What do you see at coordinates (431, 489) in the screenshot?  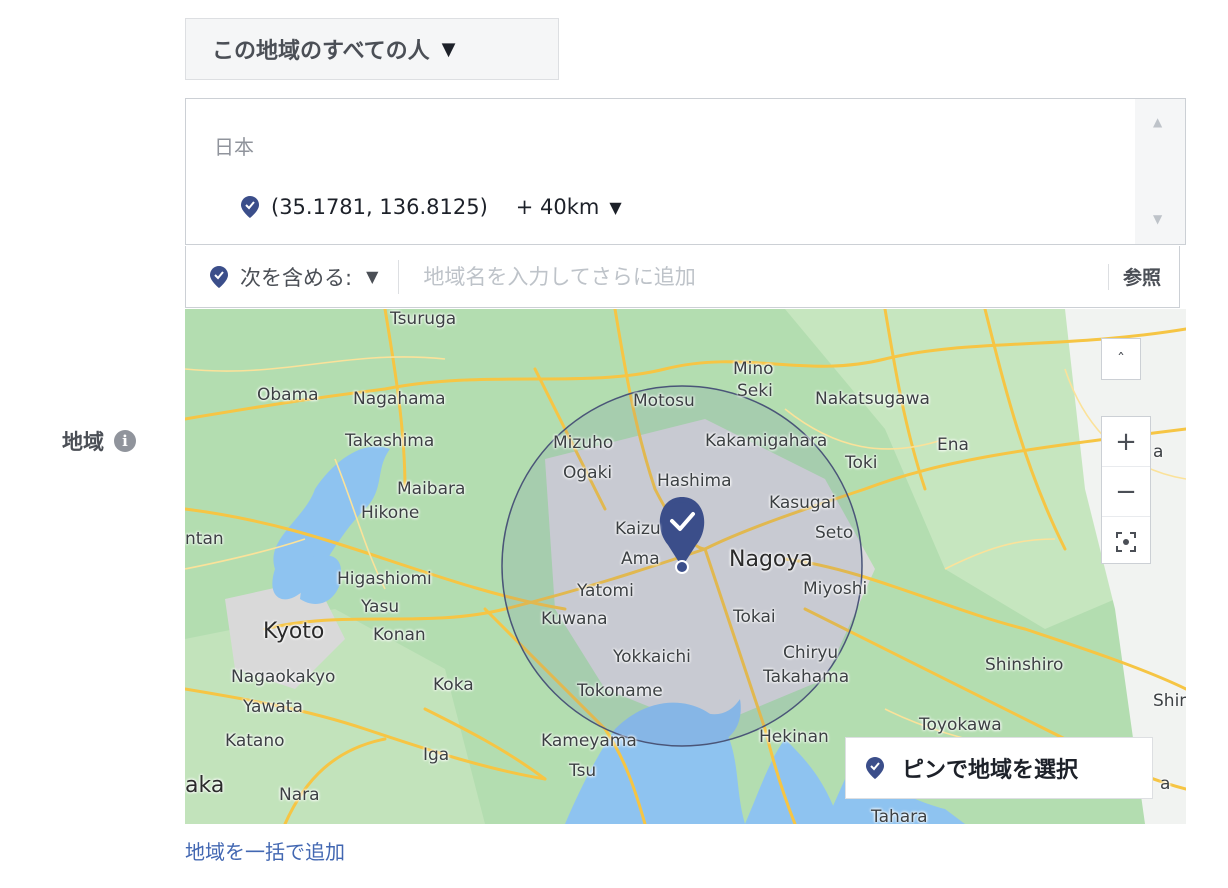 I see `map-place-label: Maibara` at bounding box center [431, 489].